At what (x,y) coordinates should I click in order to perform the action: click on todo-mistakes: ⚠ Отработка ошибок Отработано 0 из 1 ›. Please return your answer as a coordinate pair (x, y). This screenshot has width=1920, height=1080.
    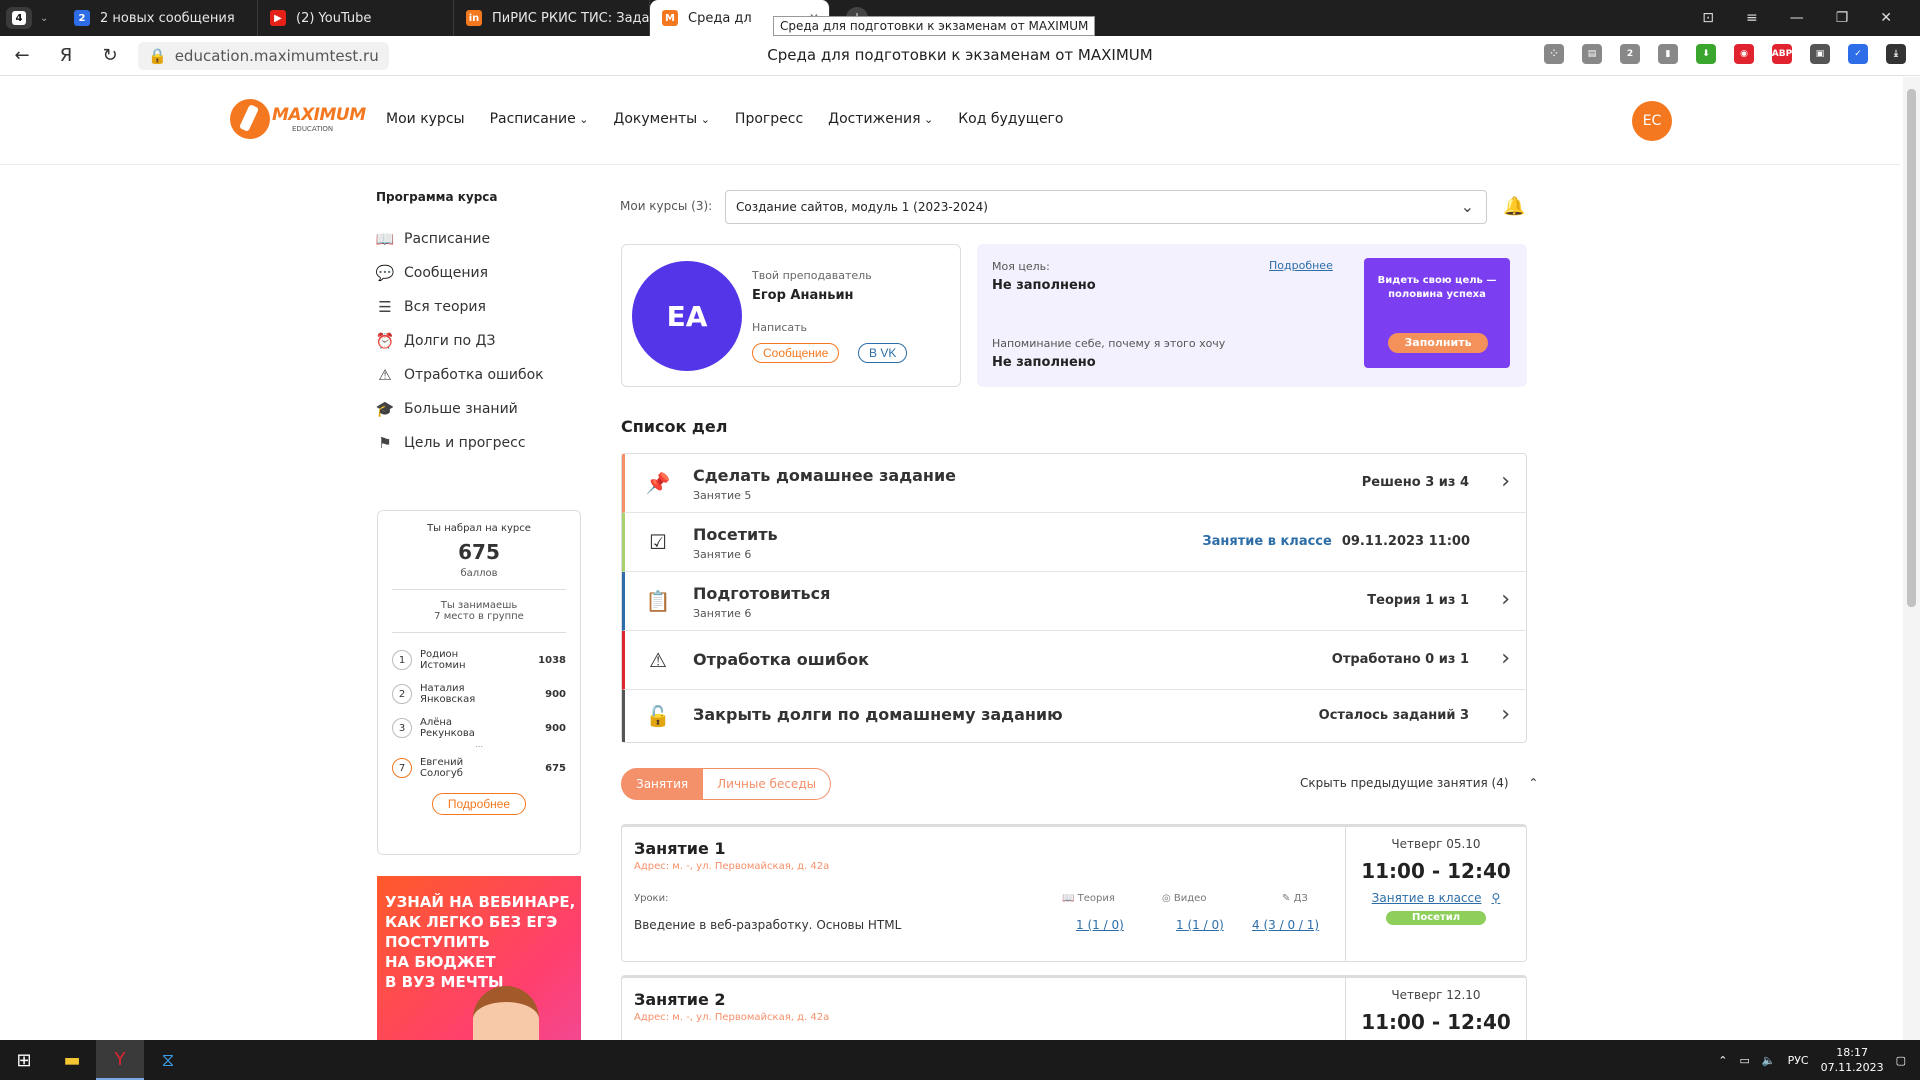
    Looking at the image, I should click on (1074, 660).